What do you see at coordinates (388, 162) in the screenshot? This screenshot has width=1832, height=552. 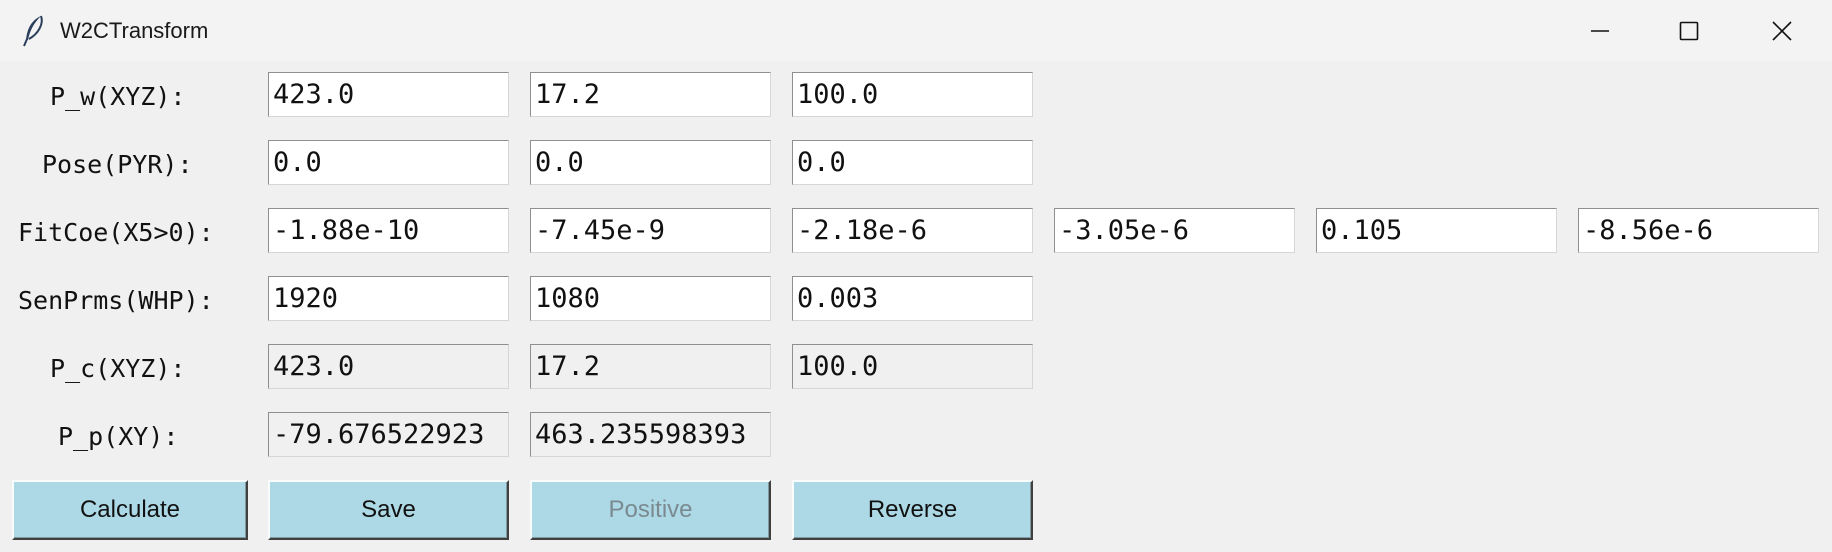 I see `pose-pitch-field` at bounding box center [388, 162].